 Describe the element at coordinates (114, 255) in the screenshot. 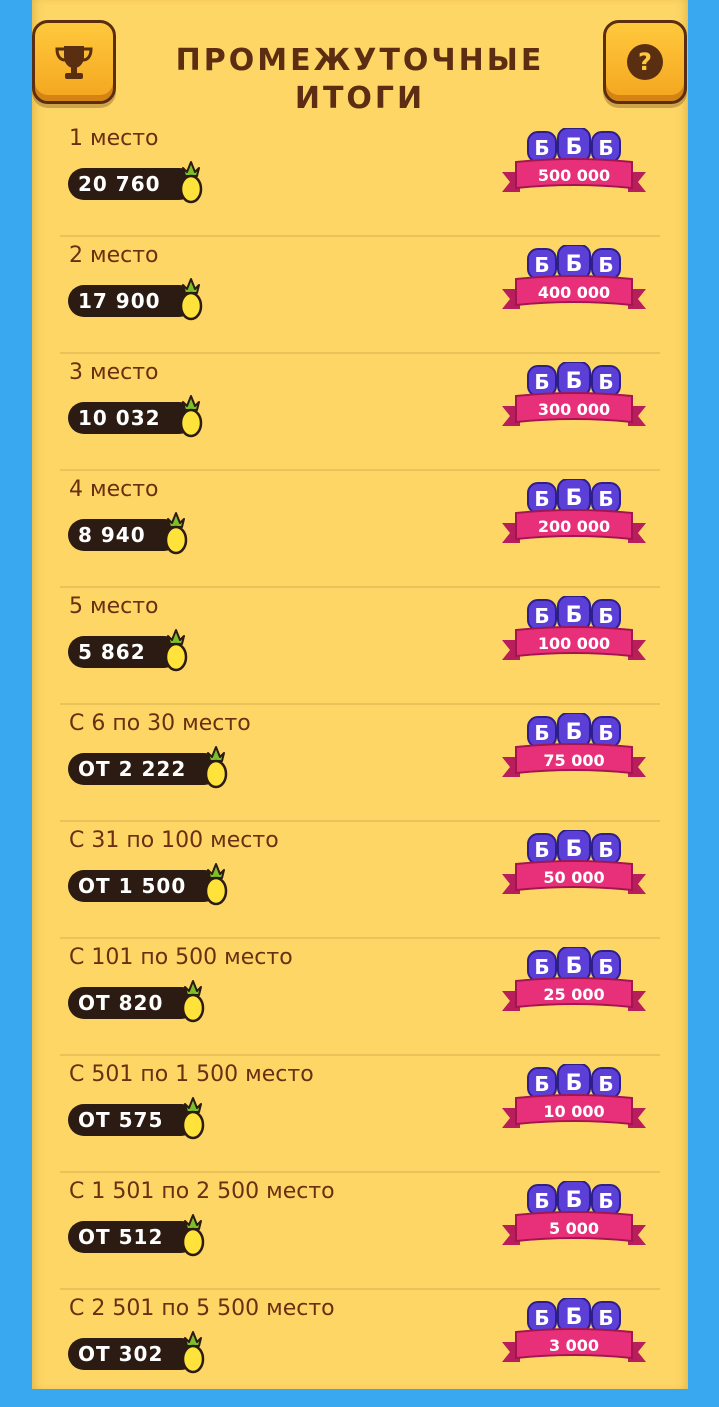

I see `place-label: 2 место` at that location.